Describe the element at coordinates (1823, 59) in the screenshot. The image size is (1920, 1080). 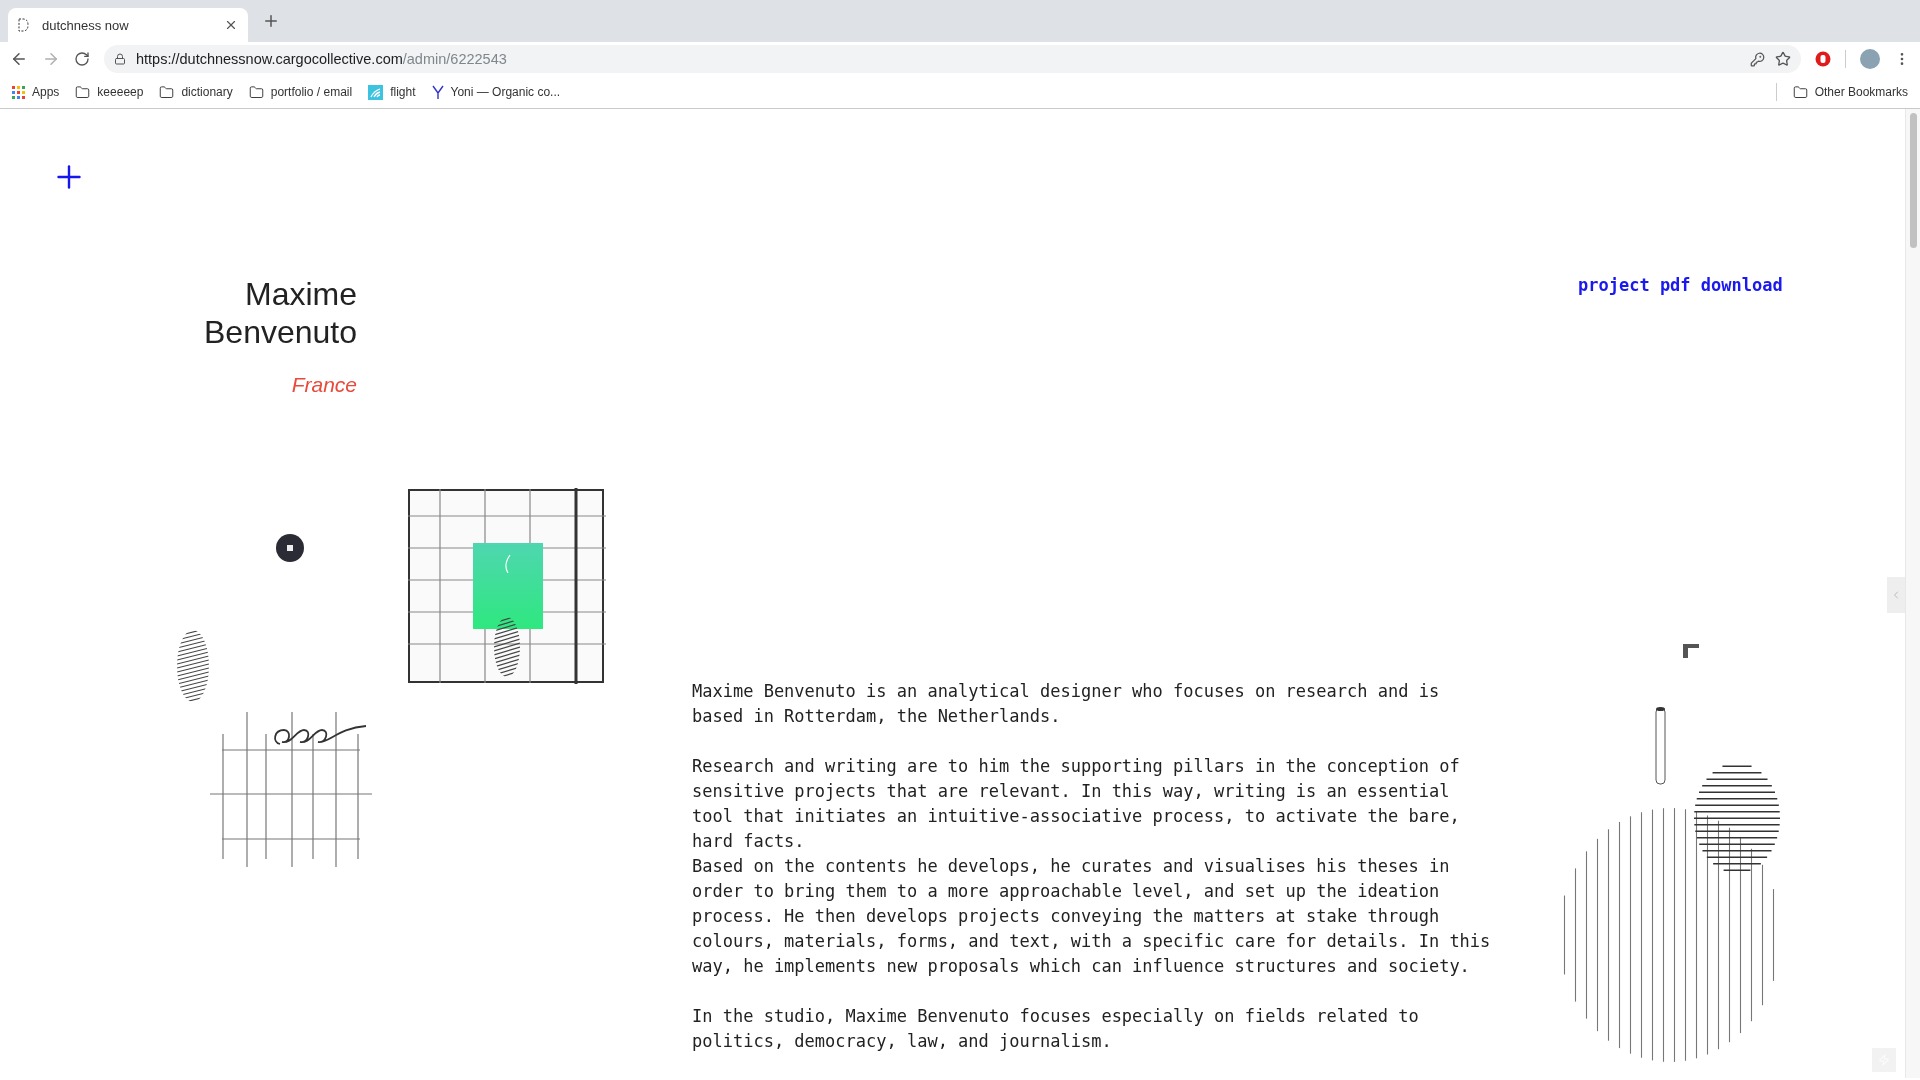
I see `extension-icon` at that location.